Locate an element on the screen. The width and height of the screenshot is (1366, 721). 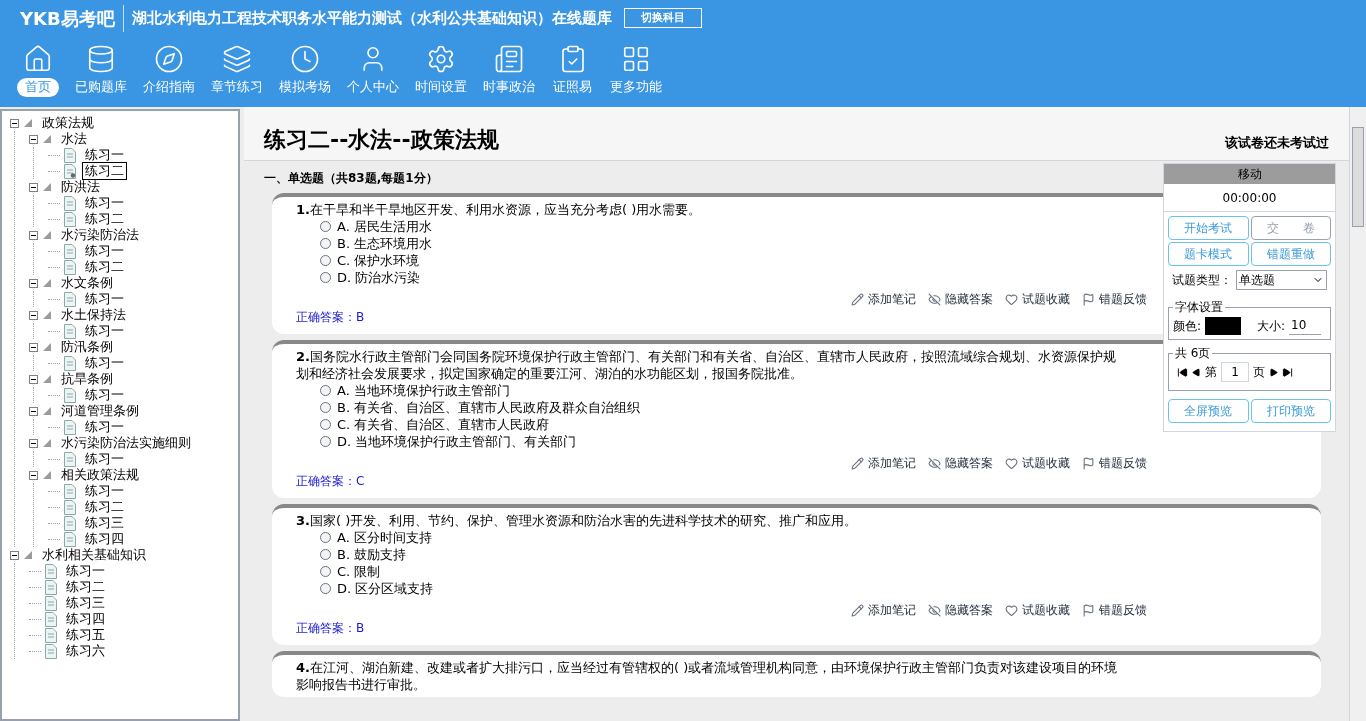
size-label: 大小: is located at coordinates (1271, 326).